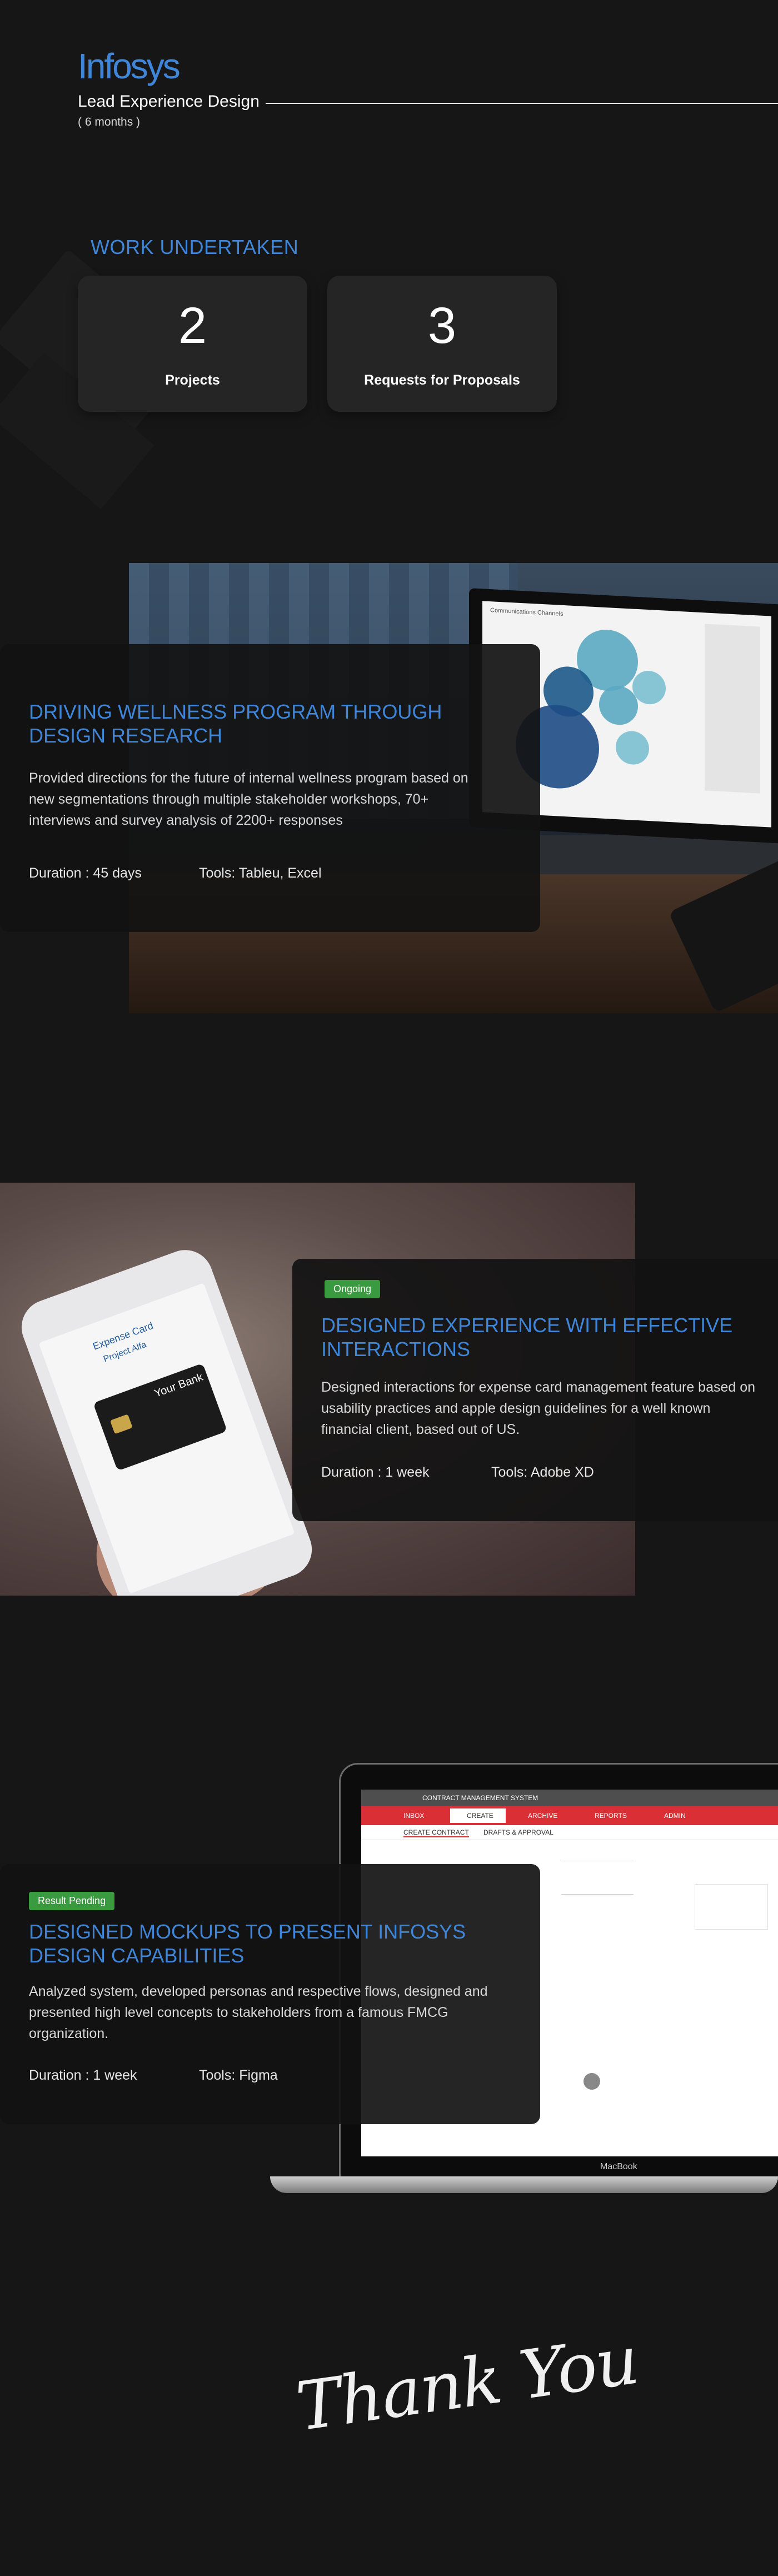  I want to click on iphone: Expense Card Project Alfa Your Bank, so click(166, 1419).